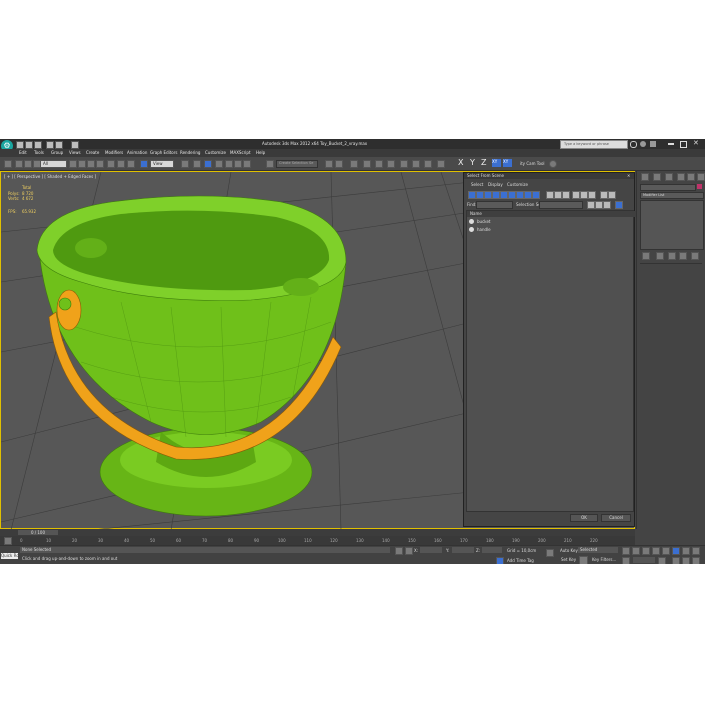  I want to click on display-xrefs-icon, so click(528, 195).